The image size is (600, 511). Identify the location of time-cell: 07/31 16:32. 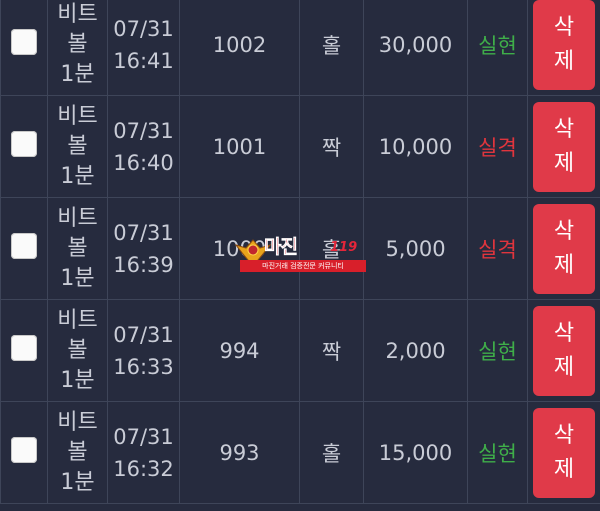
(143, 452).